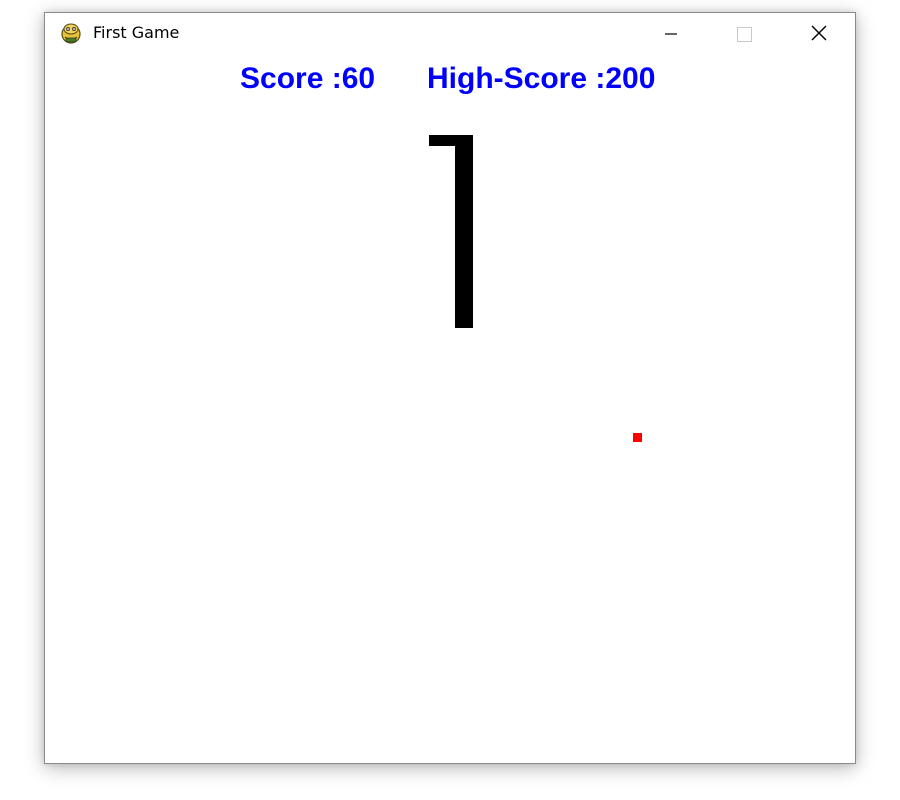  What do you see at coordinates (71, 33) in the screenshot?
I see `pygame-snake-icon` at bounding box center [71, 33].